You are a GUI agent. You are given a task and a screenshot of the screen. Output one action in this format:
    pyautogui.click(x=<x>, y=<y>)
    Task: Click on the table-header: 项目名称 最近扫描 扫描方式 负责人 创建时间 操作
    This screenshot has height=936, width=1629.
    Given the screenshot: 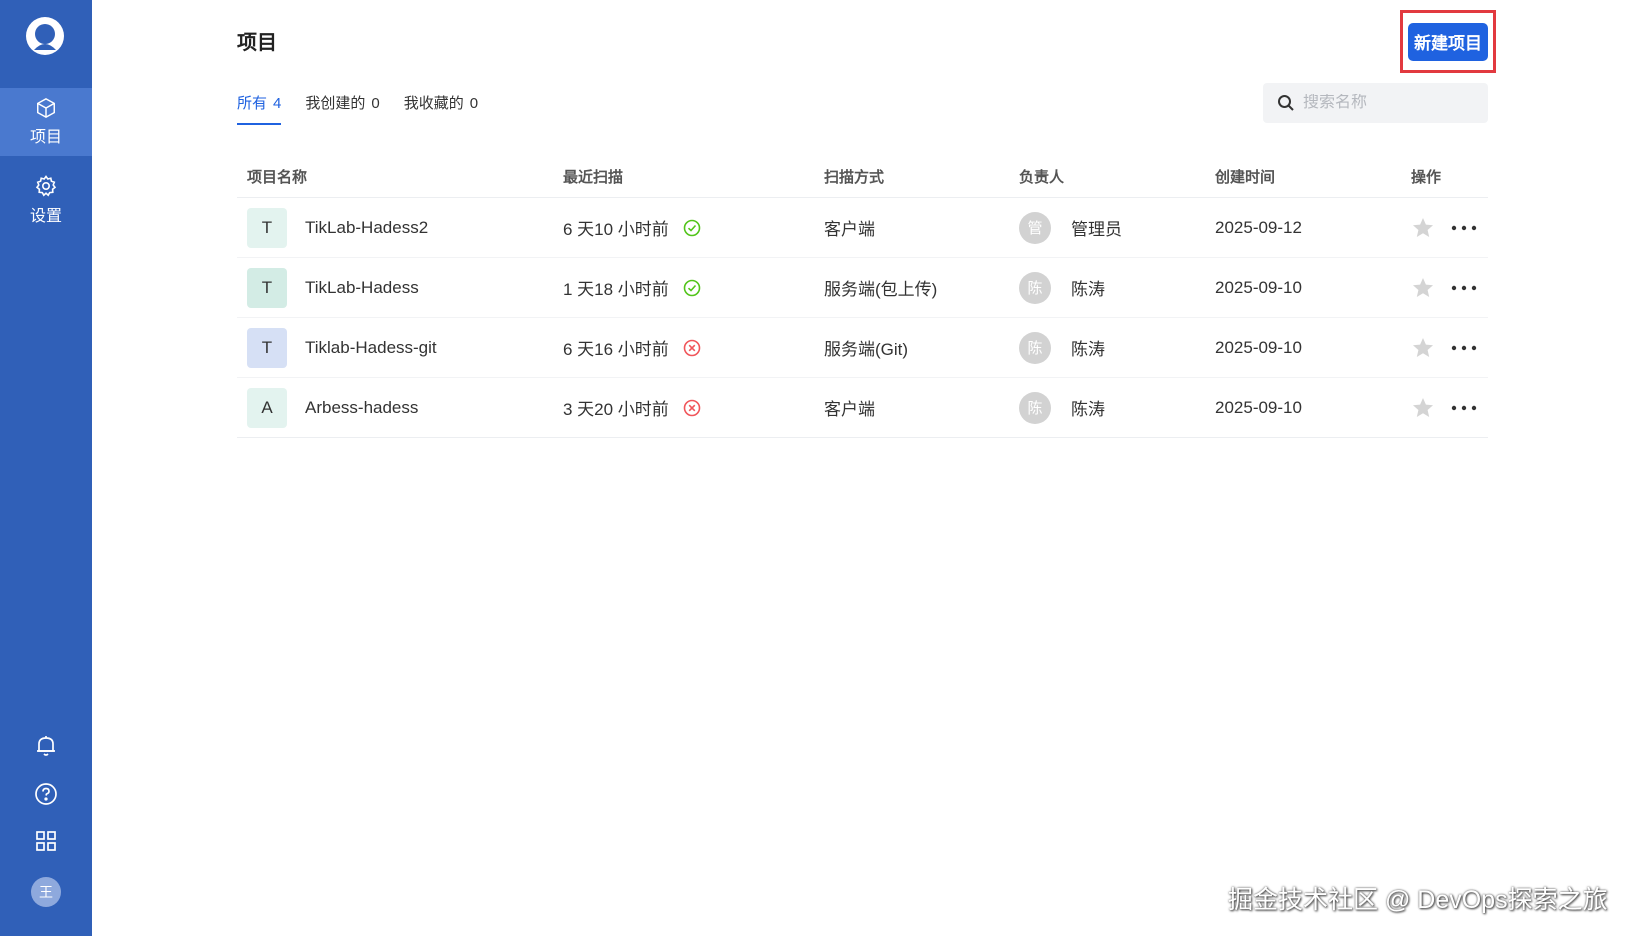 What is the action you would take?
    pyautogui.click(x=862, y=176)
    